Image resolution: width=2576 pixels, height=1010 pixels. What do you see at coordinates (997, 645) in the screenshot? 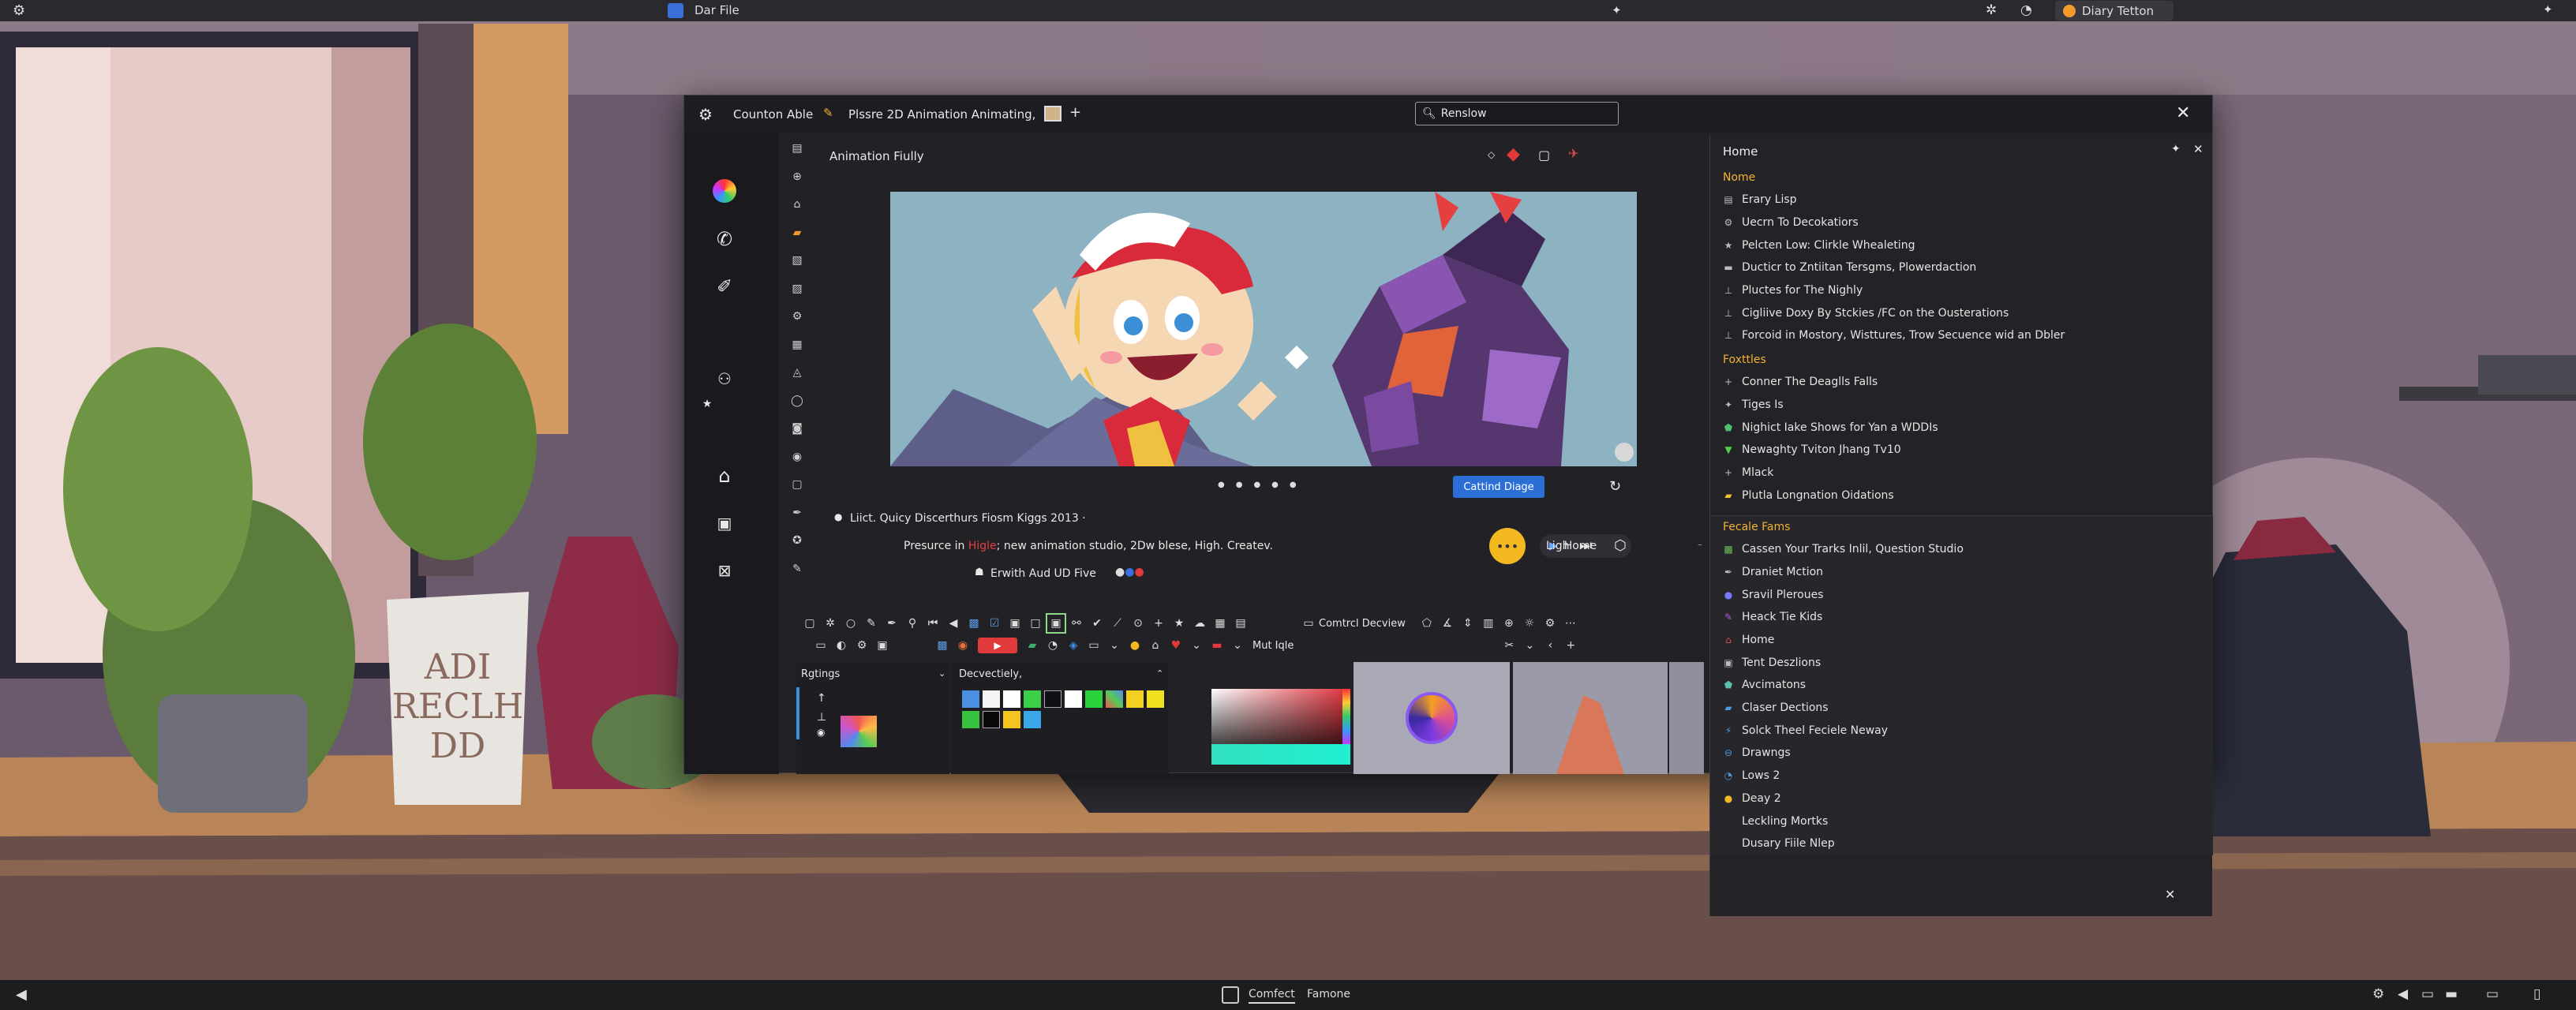
I see `tb2-red-button: ▶` at bounding box center [997, 645].